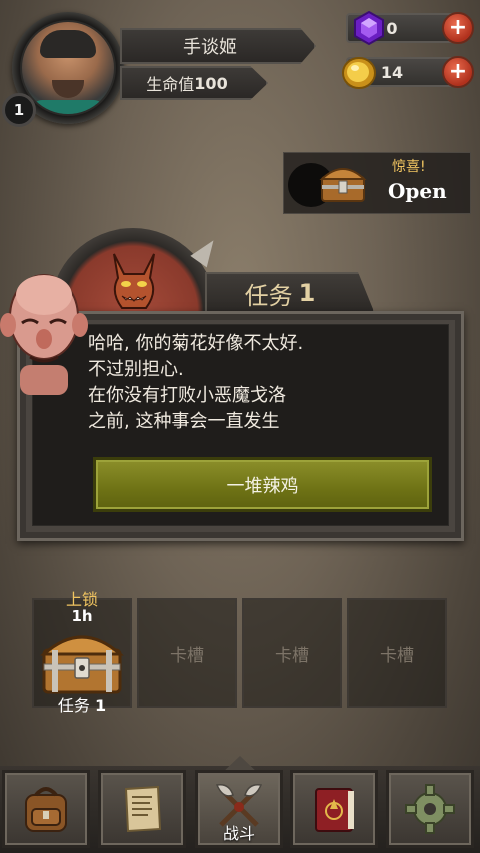 The image size is (480, 853). I want to click on chest-slot-2: 卡槽, so click(187, 653).